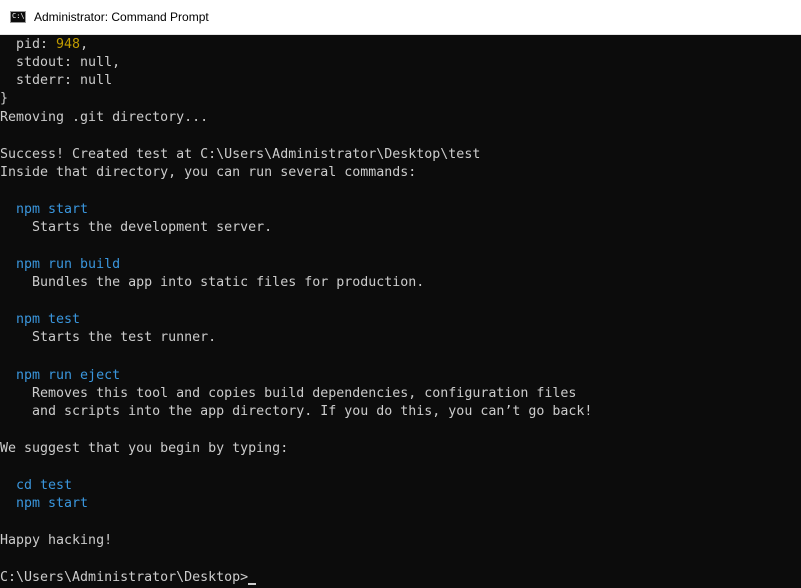 This screenshot has height=588, width=801. I want to click on command-npm-start: npm start, so click(44, 209).